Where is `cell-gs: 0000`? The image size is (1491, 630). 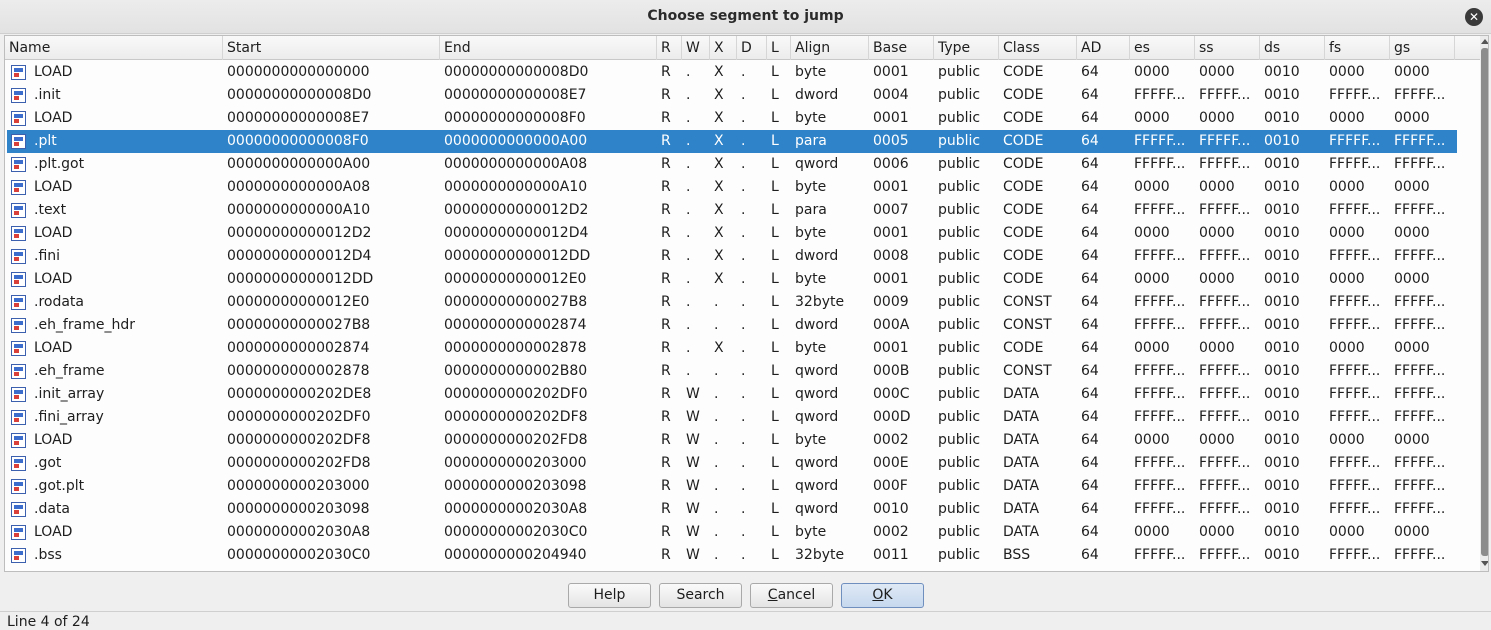 cell-gs: 0000 is located at coordinates (1412, 440).